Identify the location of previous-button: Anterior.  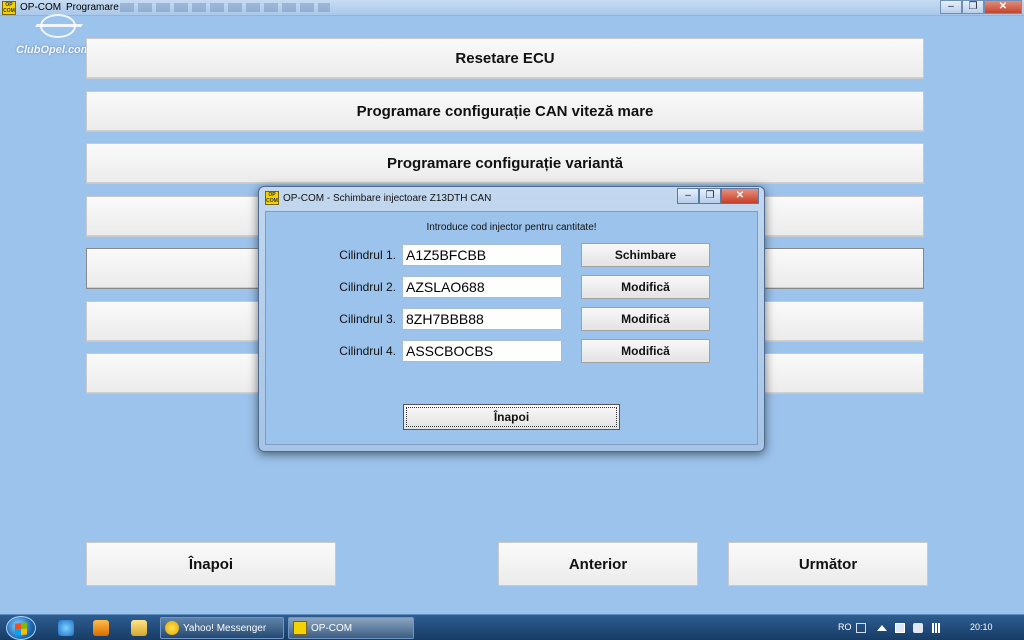
(598, 564).